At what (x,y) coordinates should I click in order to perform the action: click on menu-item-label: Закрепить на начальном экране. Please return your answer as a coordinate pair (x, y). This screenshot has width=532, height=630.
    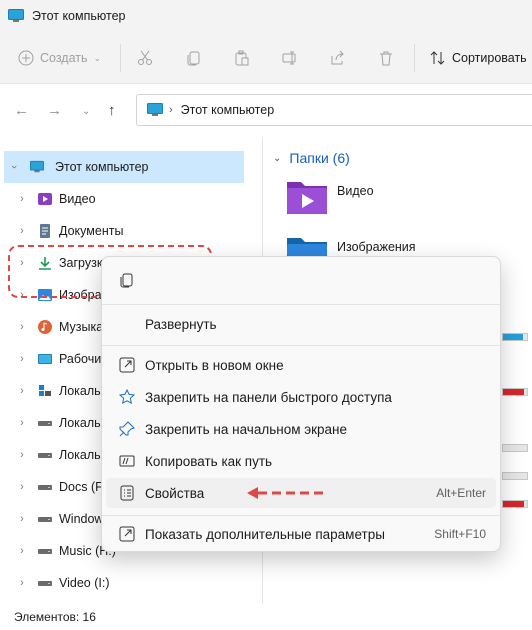
    Looking at the image, I should click on (246, 429).